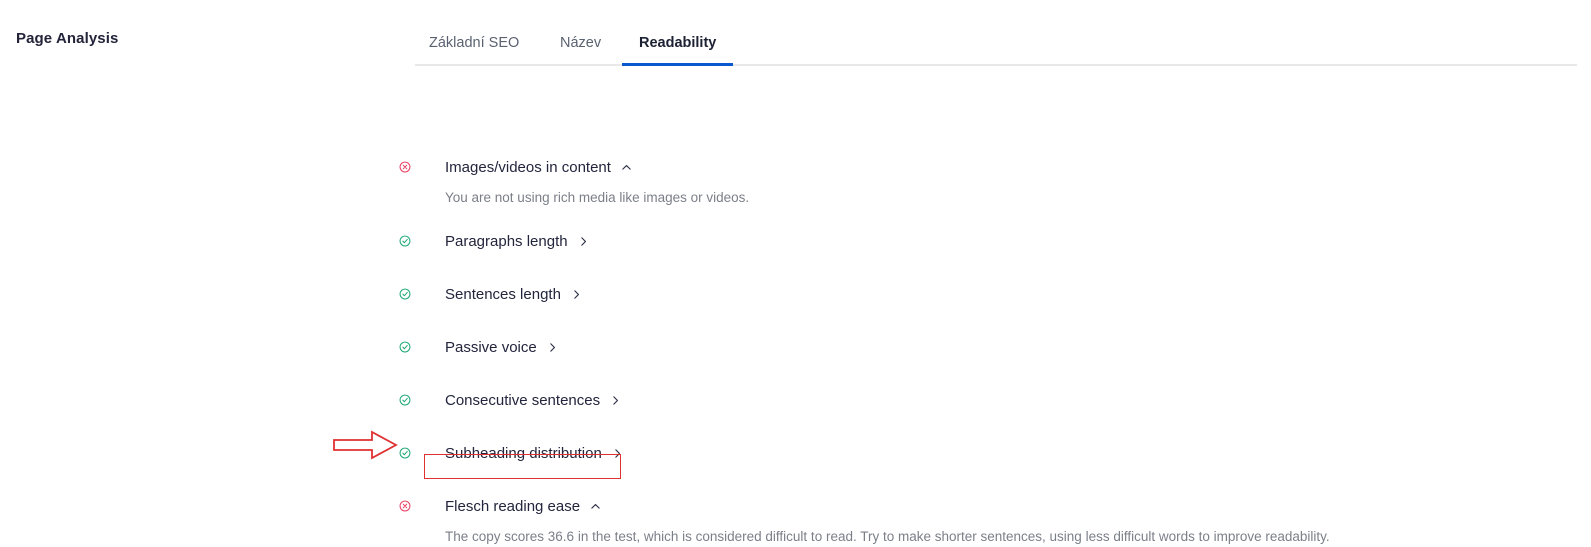 This screenshot has height=547, width=1591. I want to click on check-item-subheading-distribution-header: Subheading distribution, so click(511, 453).